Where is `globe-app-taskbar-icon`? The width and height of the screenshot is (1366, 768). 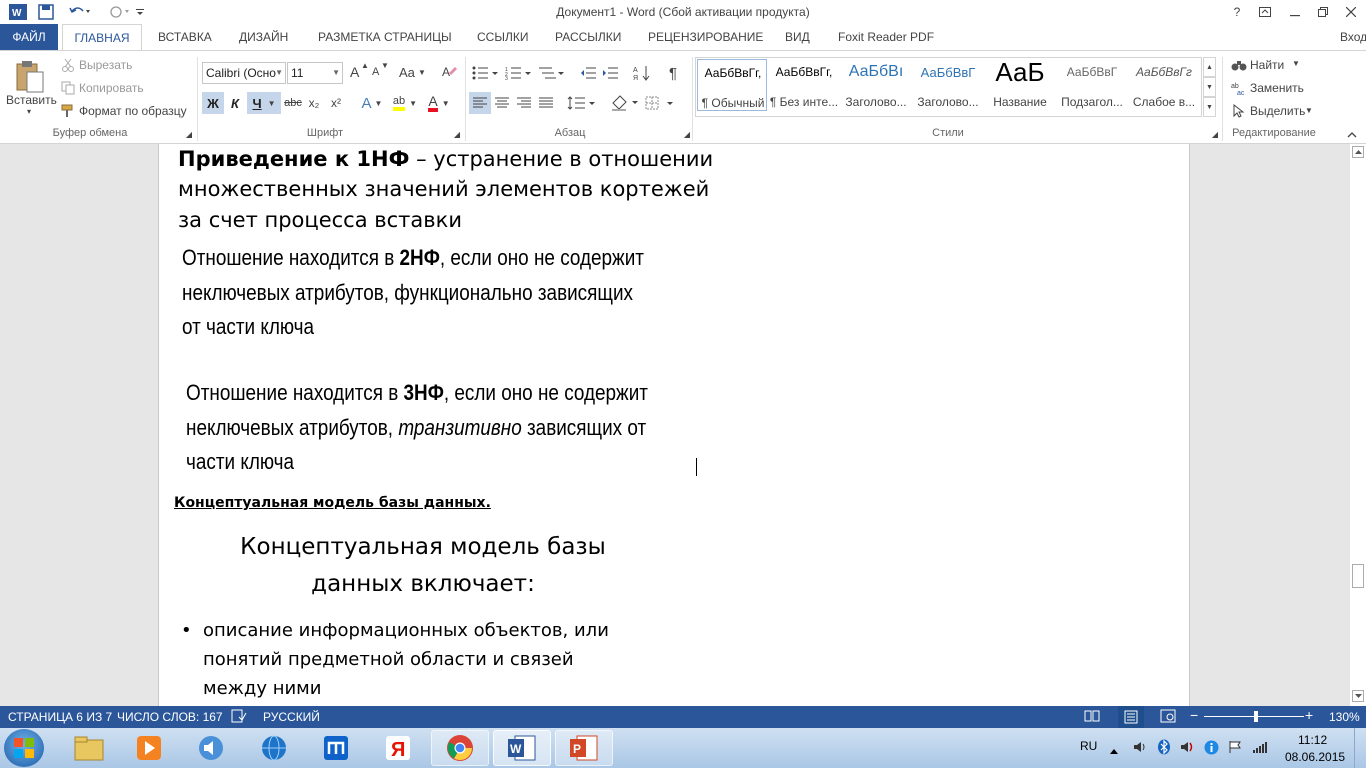 globe-app-taskbar-icon is located at coordinates (274, 748).